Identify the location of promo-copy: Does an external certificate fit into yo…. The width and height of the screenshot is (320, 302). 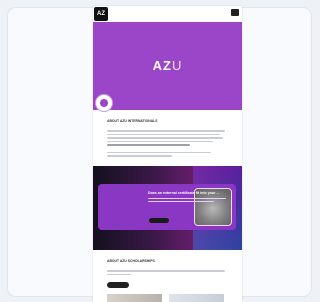
(187, 197).